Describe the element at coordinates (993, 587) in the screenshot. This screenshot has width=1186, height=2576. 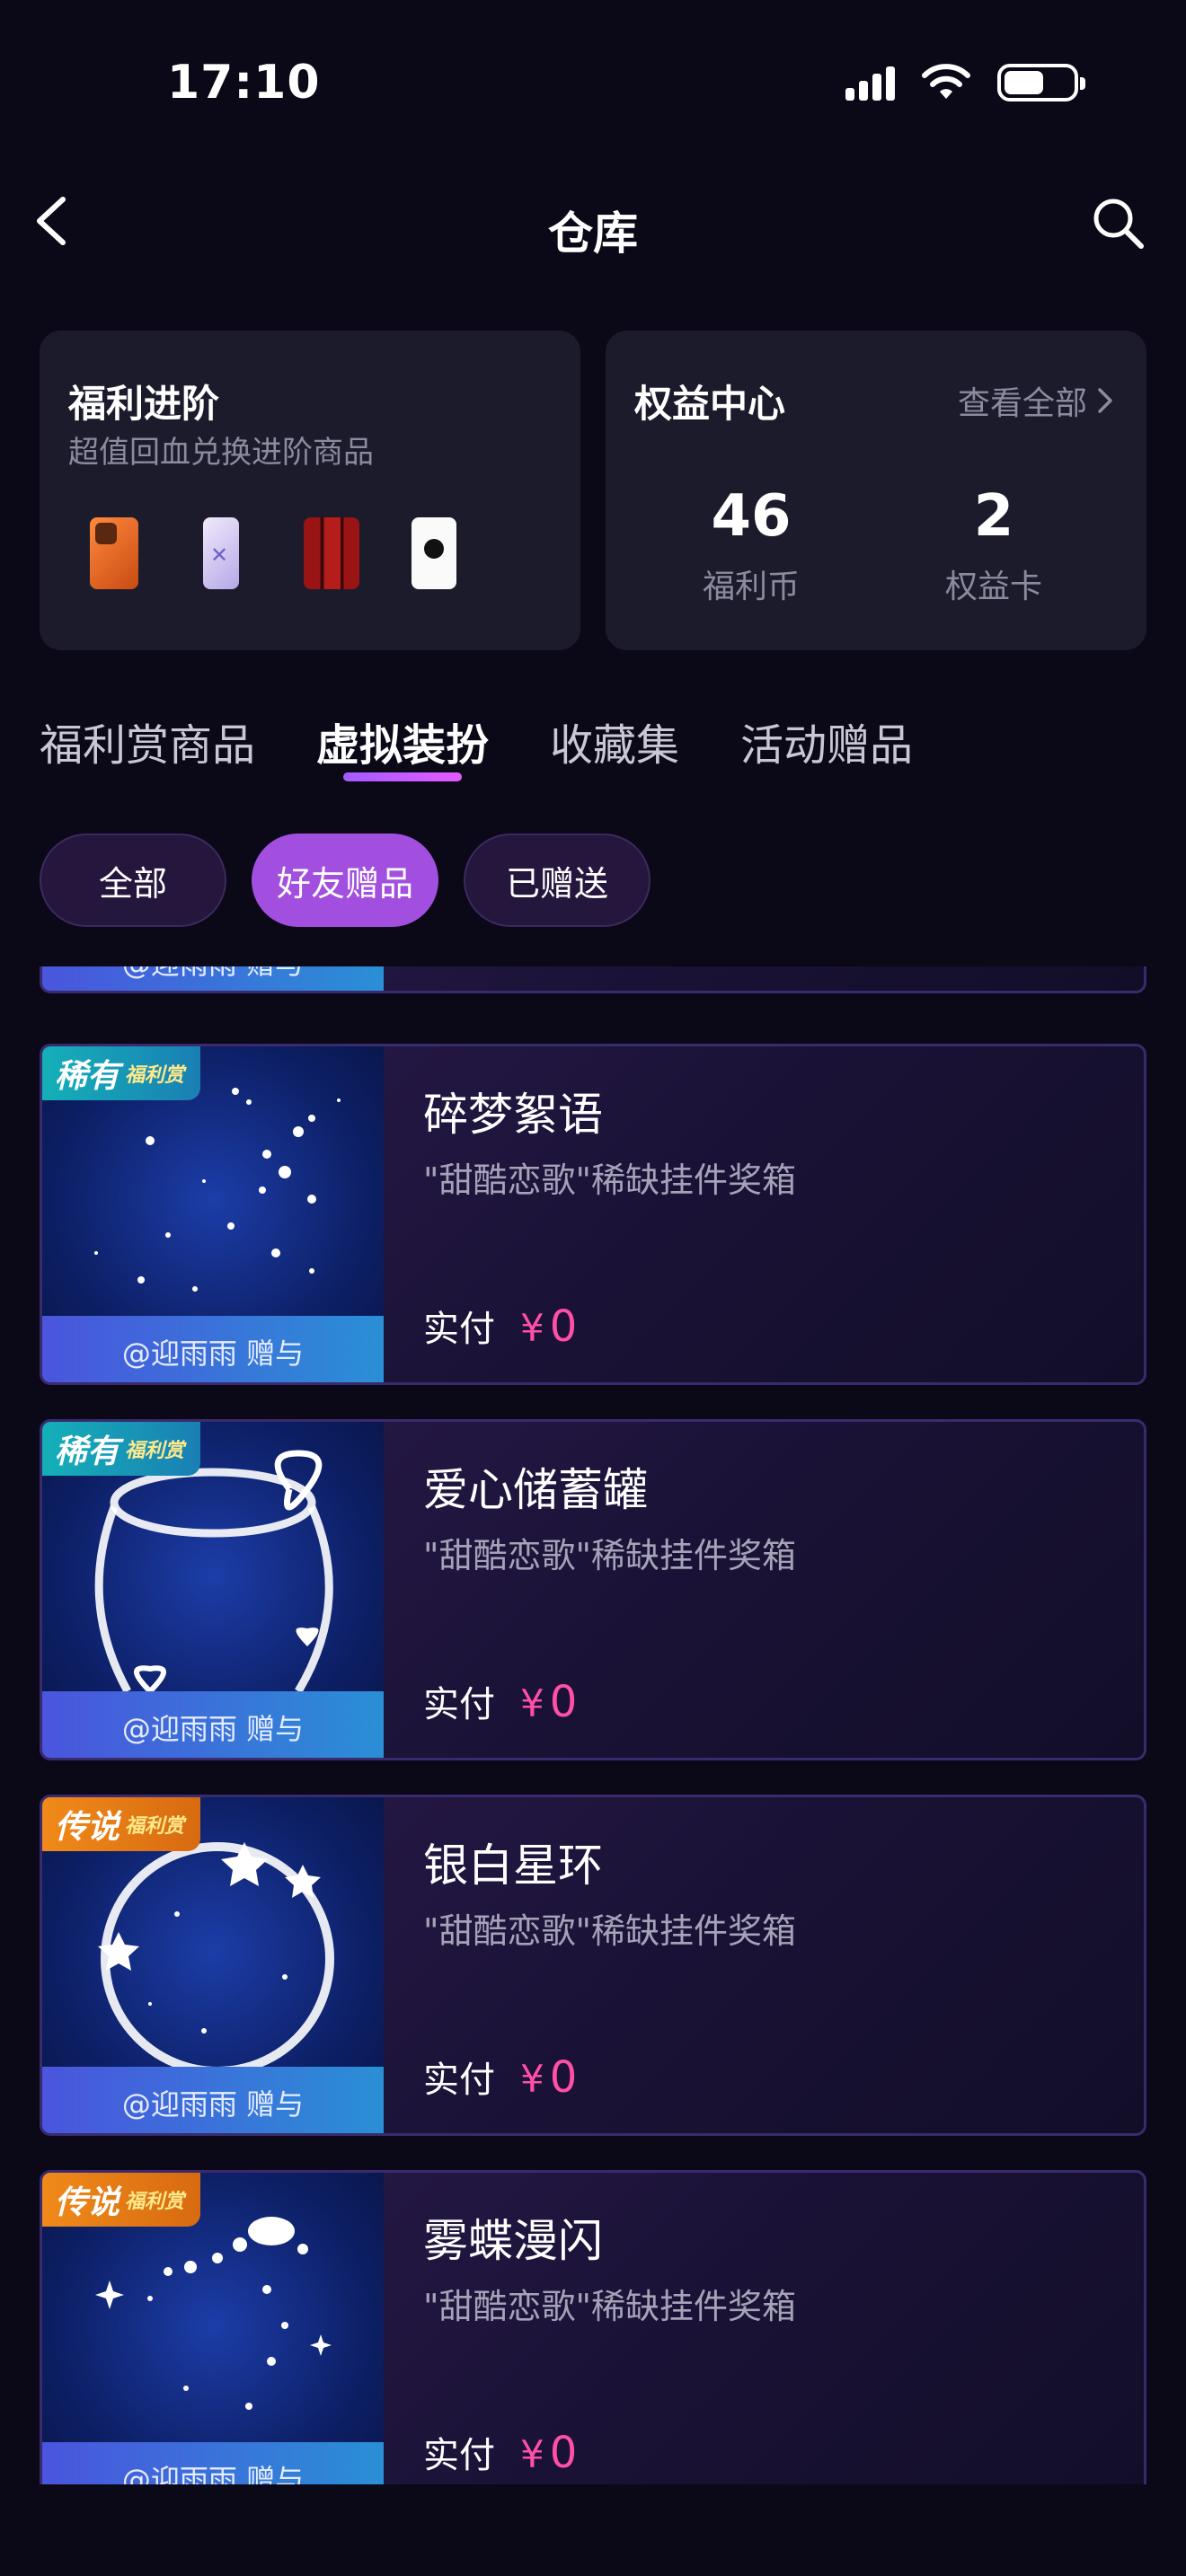
I see `stat-label: 权益卡` at that location.